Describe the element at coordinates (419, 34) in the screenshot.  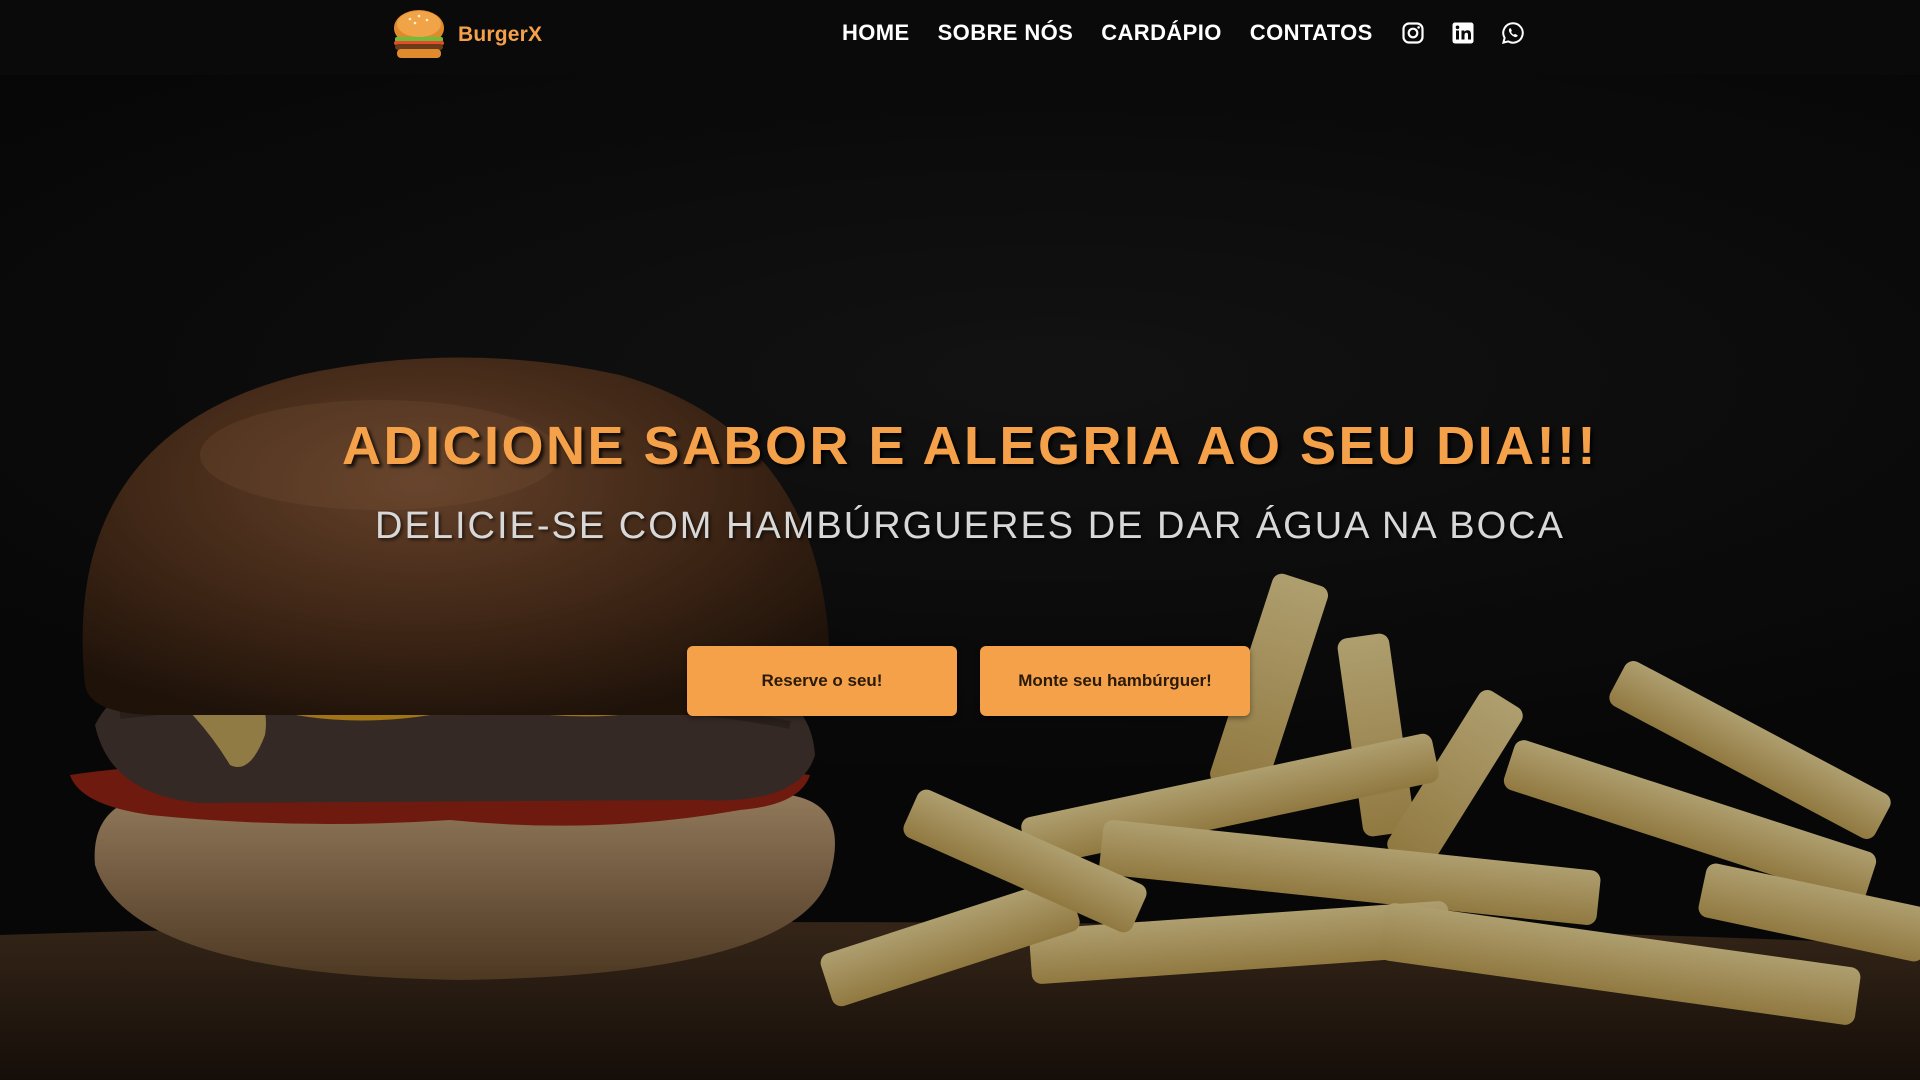
I see `burger-logo-icon` at that location.